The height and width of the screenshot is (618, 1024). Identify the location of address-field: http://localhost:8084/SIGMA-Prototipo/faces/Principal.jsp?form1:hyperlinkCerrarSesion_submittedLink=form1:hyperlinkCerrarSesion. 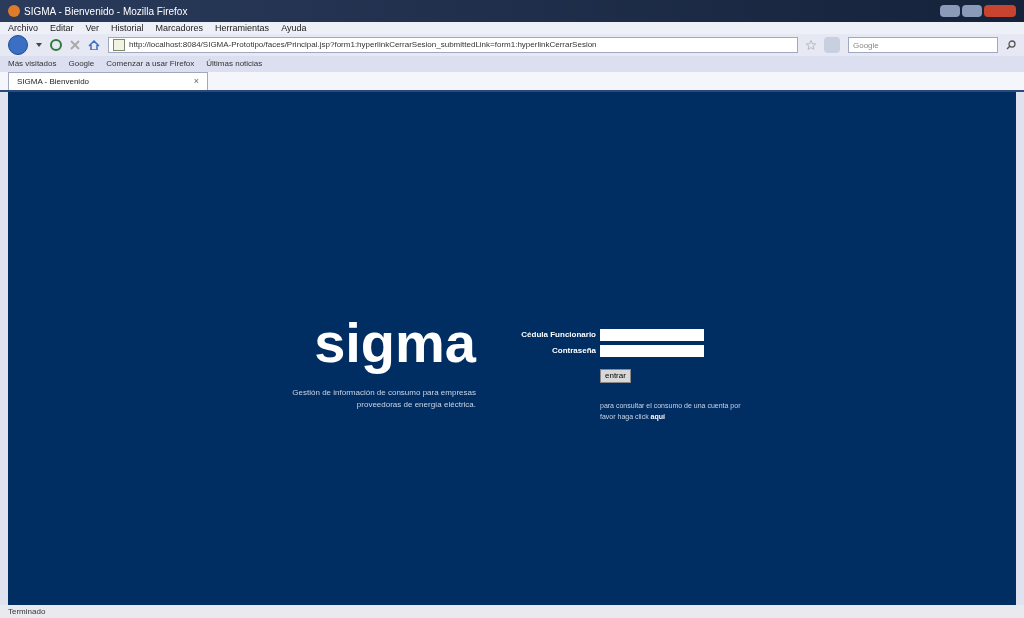
(453, 45).